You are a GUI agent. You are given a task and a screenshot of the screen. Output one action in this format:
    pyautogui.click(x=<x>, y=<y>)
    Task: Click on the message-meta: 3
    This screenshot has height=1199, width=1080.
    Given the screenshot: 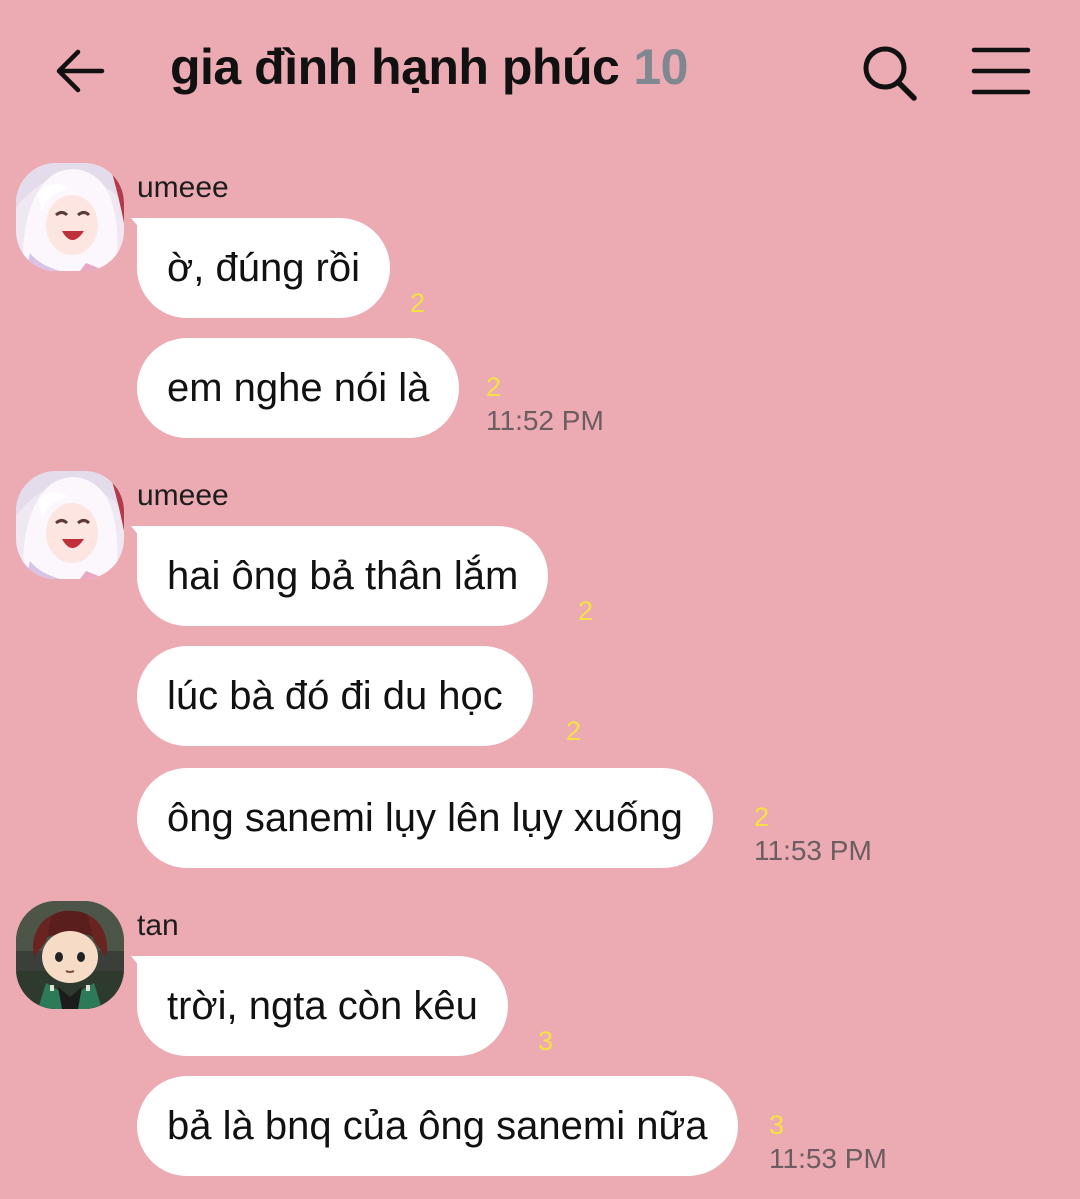 What is the action you would take?
    pyautogui.click(x=545, y=1041)
    